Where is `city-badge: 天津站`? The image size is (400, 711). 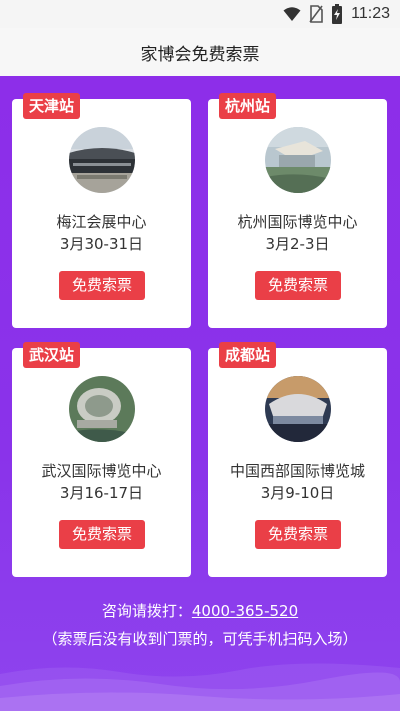
city-badge: 天津站 is located at coordinates (52, 106).